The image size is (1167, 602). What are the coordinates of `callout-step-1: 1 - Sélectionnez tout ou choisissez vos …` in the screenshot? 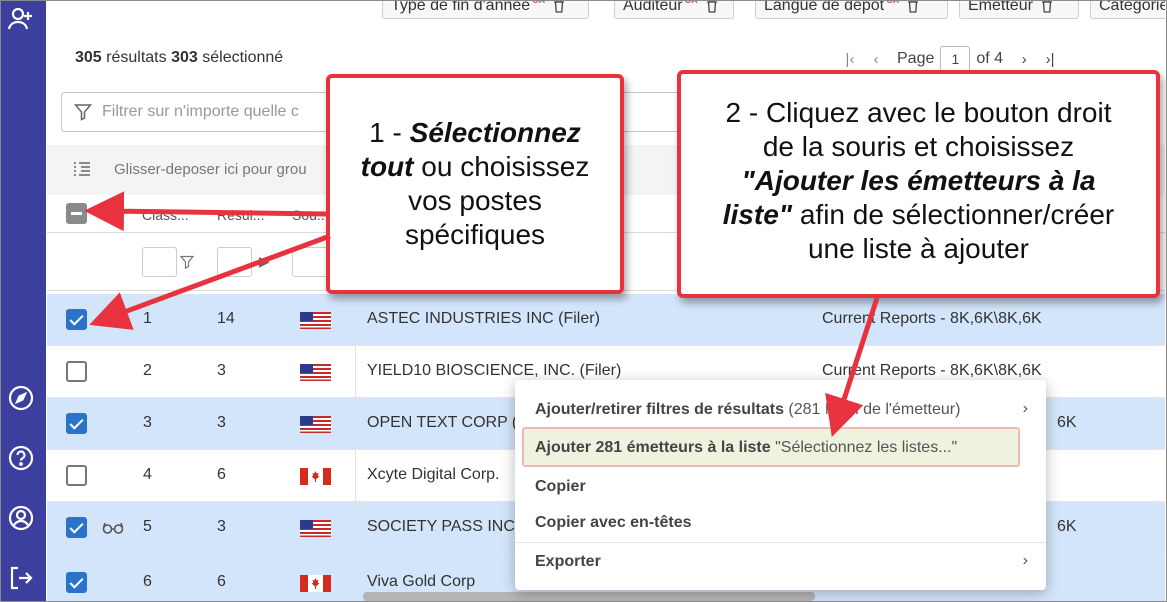 It's located at (475, 184).